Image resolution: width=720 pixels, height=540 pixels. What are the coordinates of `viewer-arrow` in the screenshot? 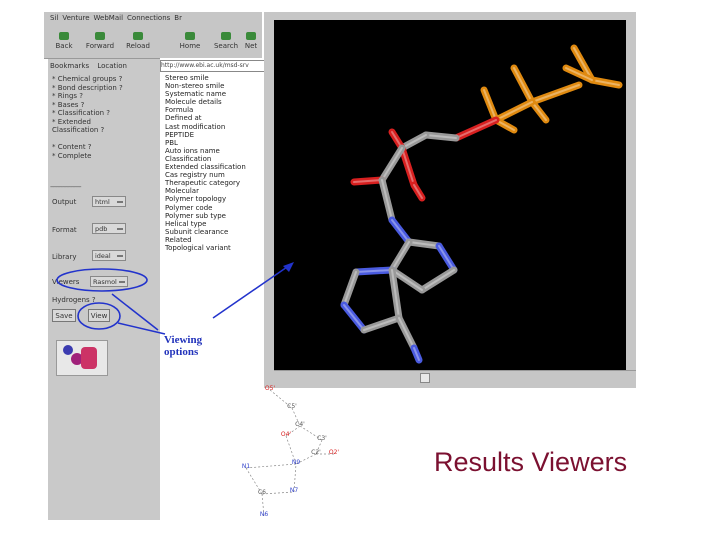 It's located at (251, 291).